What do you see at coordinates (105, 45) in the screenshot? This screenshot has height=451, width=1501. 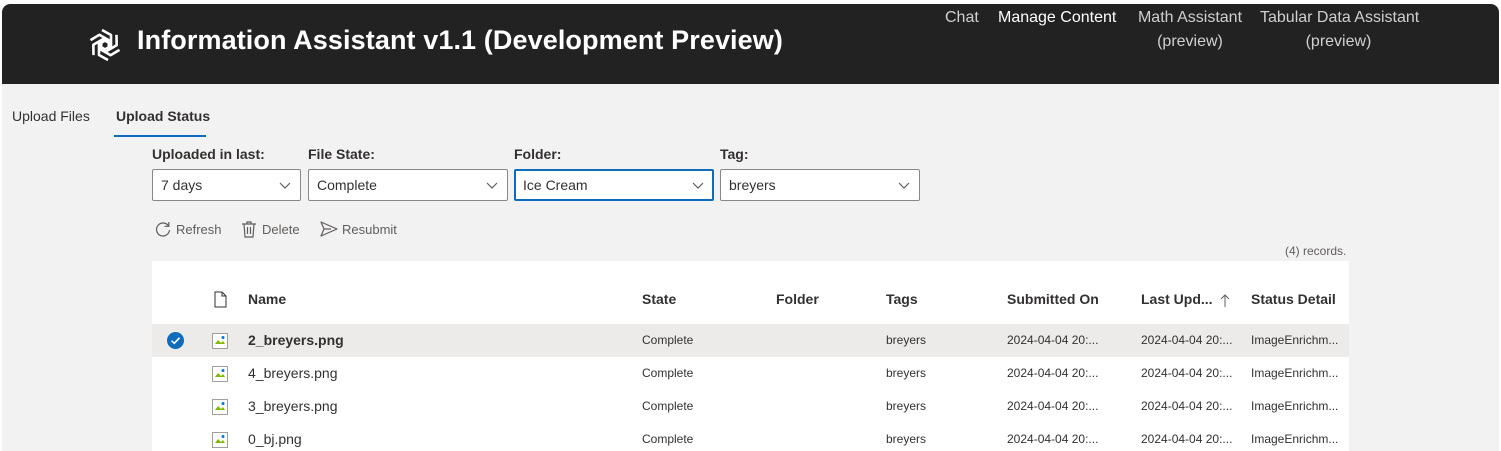 I see `openai-logo-icon` at bounding box center [105, 45].